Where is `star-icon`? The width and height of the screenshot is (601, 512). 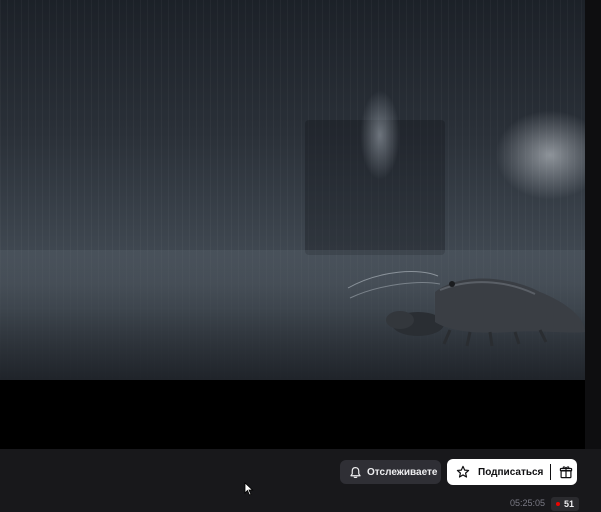 star-icon is located at coordinates (463, 471).